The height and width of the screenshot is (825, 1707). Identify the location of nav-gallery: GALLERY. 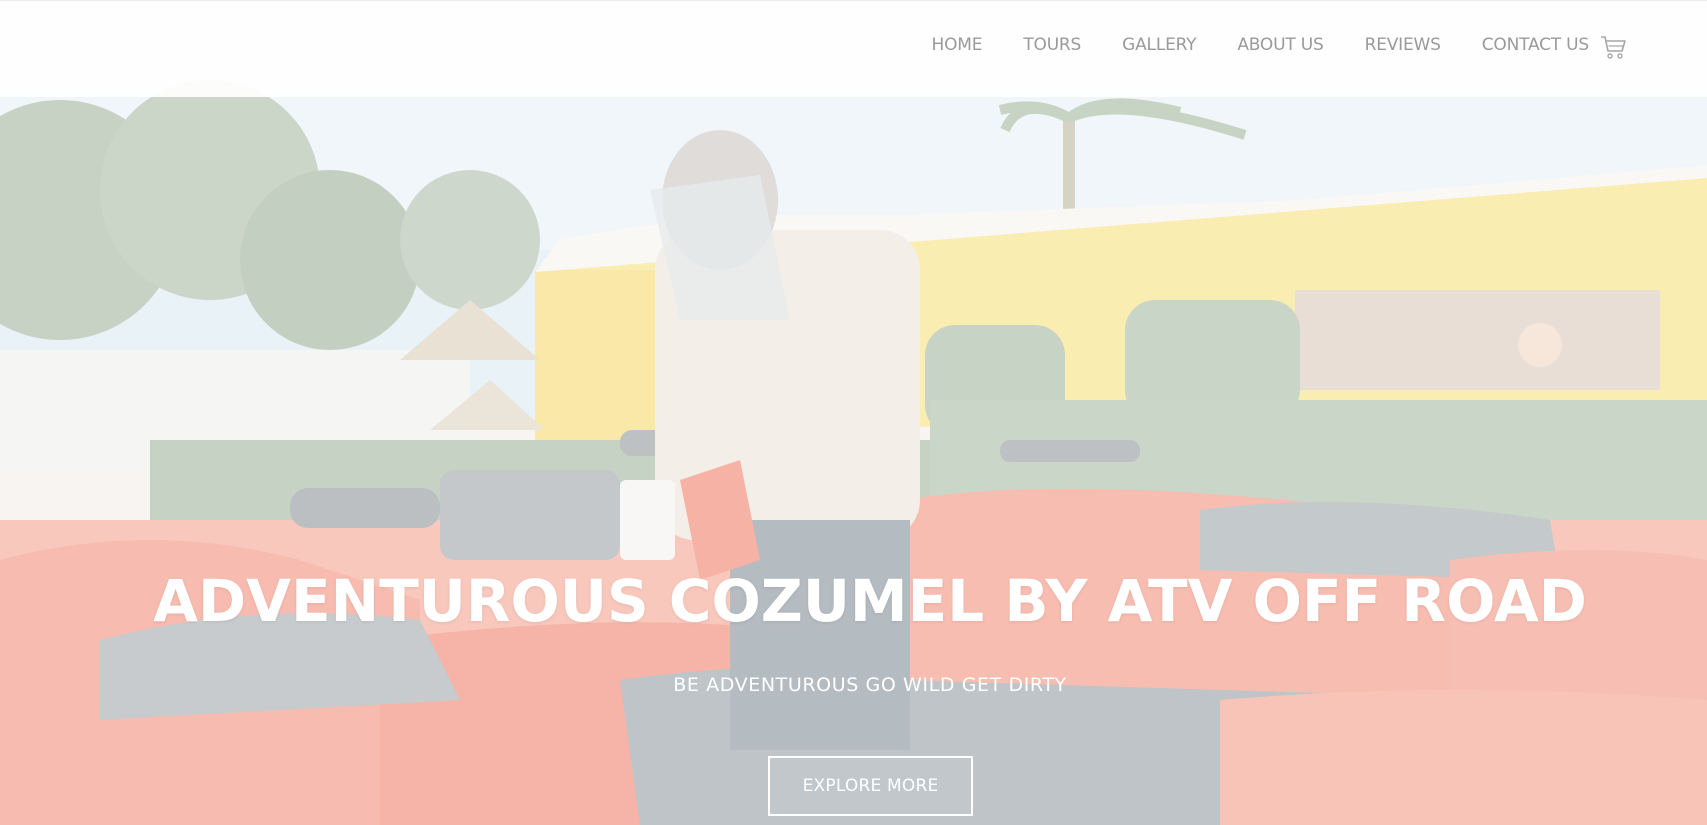
(1159, 45).